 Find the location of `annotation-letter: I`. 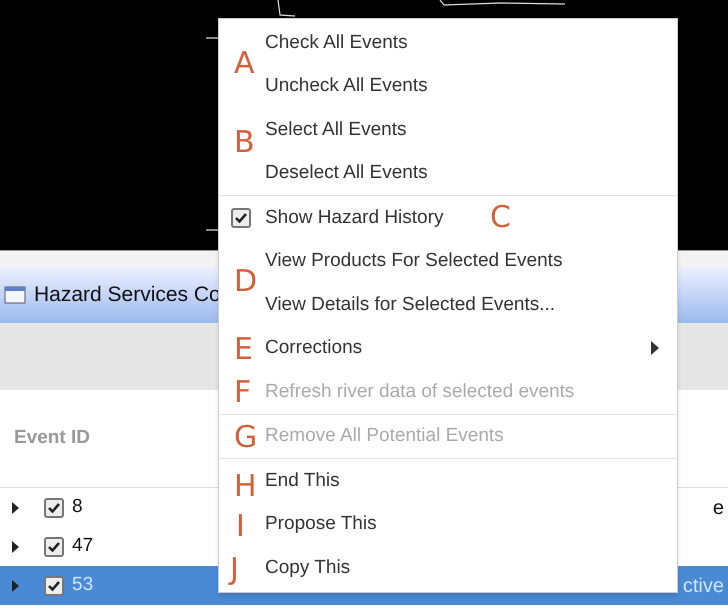

annotation-letter: I is located at coordinates (240, 527).